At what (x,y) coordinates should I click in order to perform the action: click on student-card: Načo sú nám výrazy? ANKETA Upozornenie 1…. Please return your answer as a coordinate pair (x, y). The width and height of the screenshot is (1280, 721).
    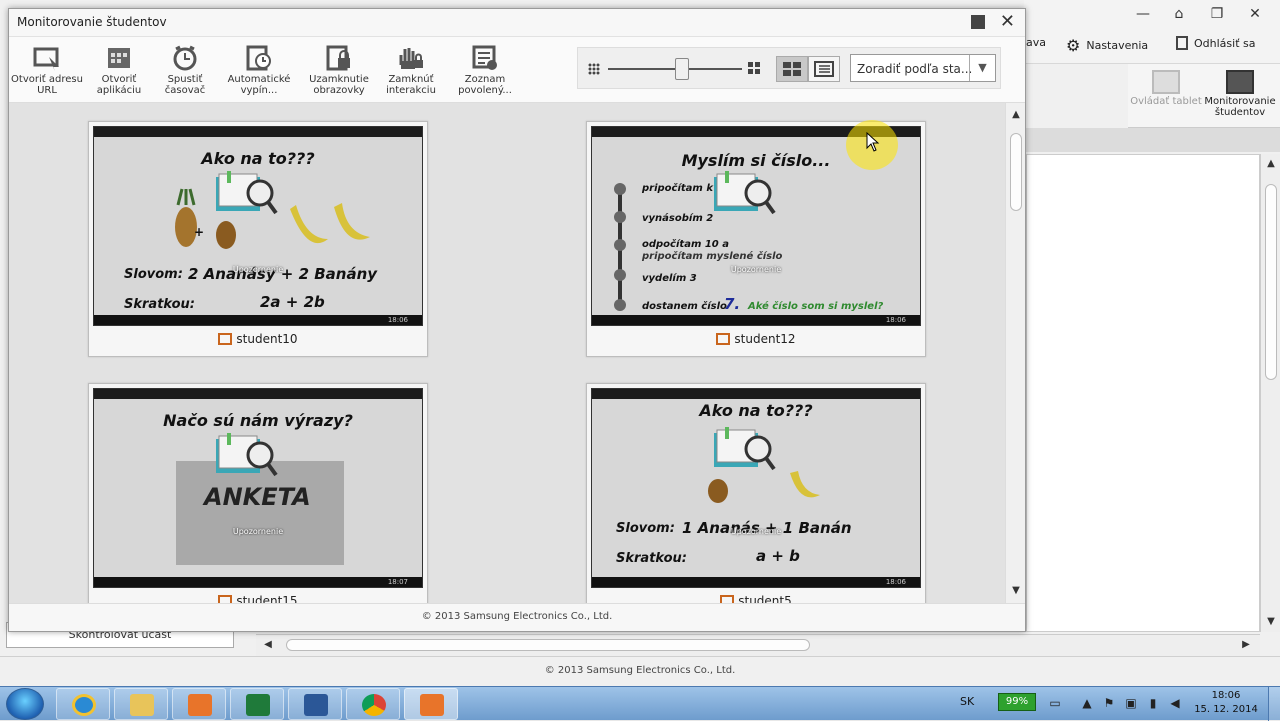
    Looking at the image, I should click on (258, 493).